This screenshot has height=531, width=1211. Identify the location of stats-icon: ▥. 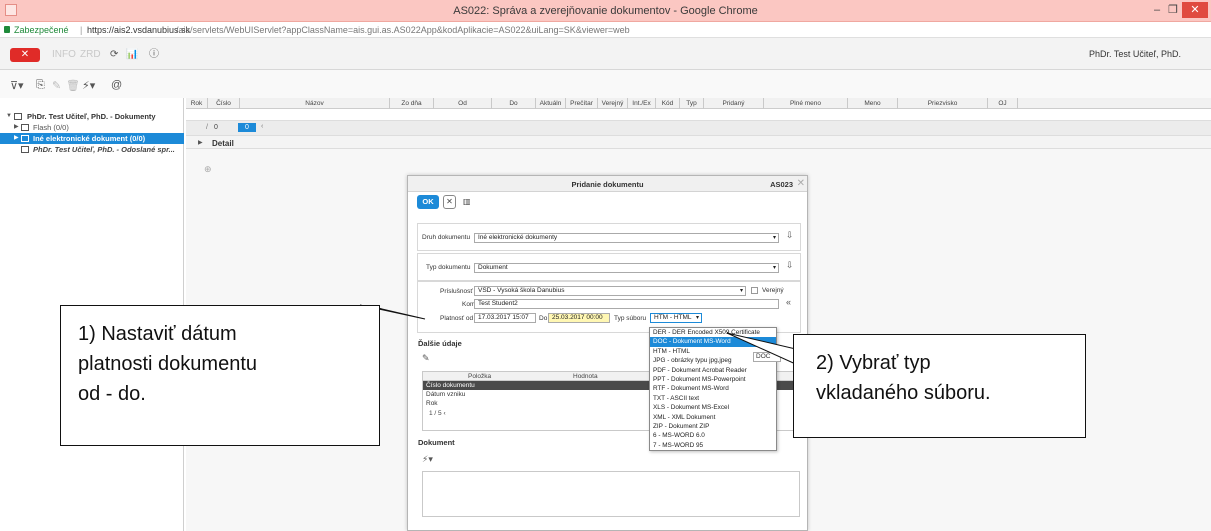
(467, 201).